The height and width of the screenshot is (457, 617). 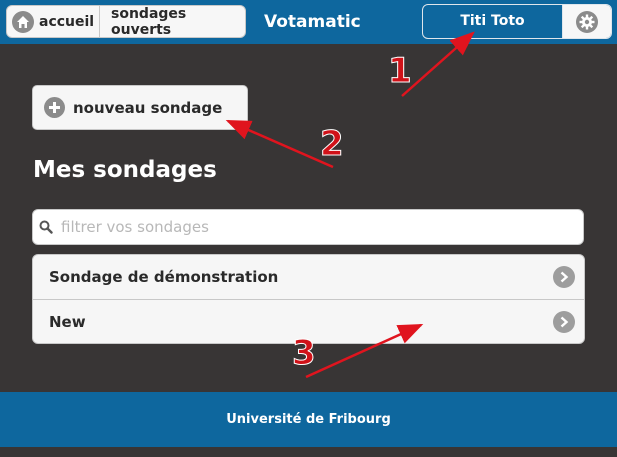 I want to click on footer: Université de Fribourg, so click(x=308, y=419).